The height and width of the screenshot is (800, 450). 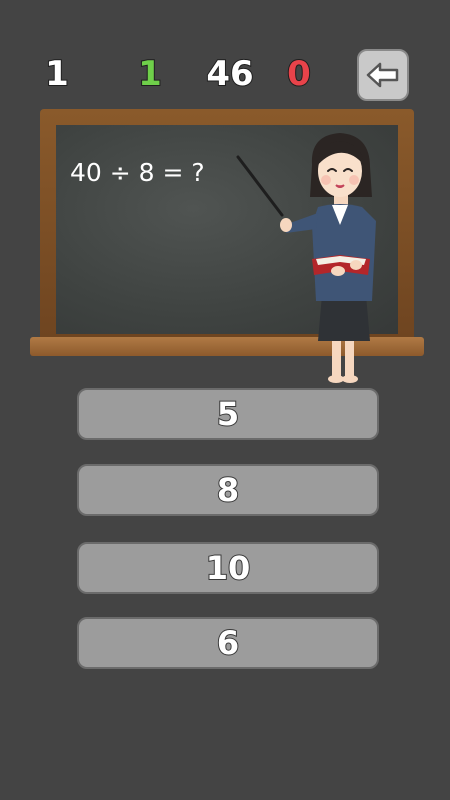 I want to click on answer-button: 5, so click(x=228, y=414).